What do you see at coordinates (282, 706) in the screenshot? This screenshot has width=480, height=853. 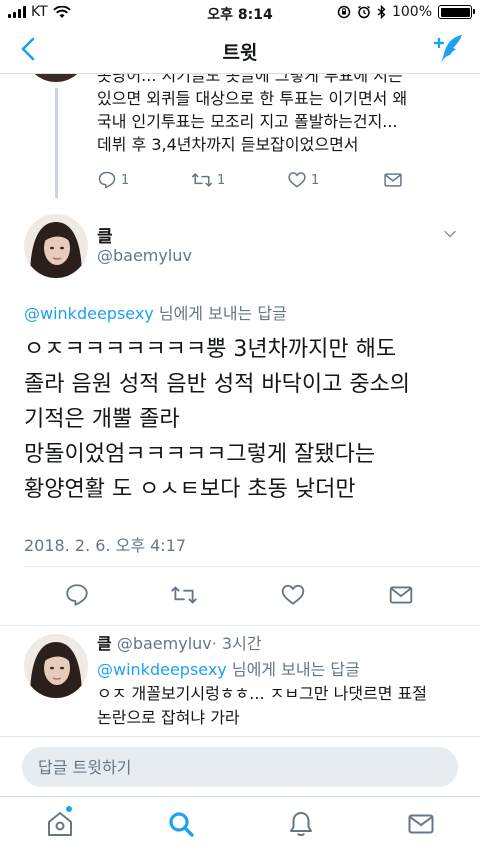 I see `tweet-text: ㅇㅈ 개꼴보기시렁ㅎㅎ... ㅈㅂ그만 나댓르면 표절 논란으로 잡혀냐 가라` at bounding box center [282, 706].